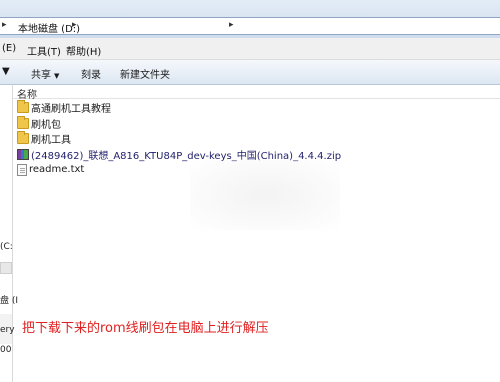 The image size is (500, 382). I want to click on file-row-folder-tools: 刷机工具, so click(252, 138).